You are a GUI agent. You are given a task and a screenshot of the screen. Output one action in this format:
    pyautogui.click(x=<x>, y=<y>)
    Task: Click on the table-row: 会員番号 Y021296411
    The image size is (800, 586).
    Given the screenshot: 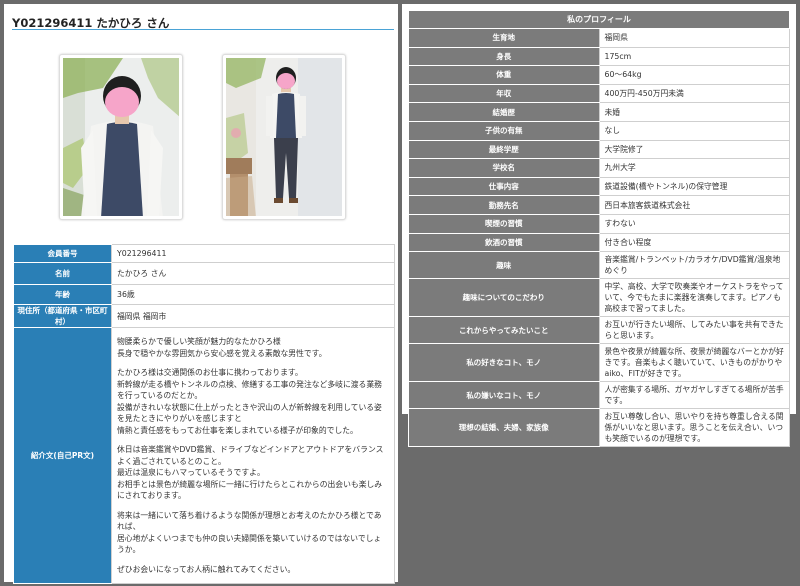 What is the action you would take?
    pyautogui.click(x=204, y=253)
    